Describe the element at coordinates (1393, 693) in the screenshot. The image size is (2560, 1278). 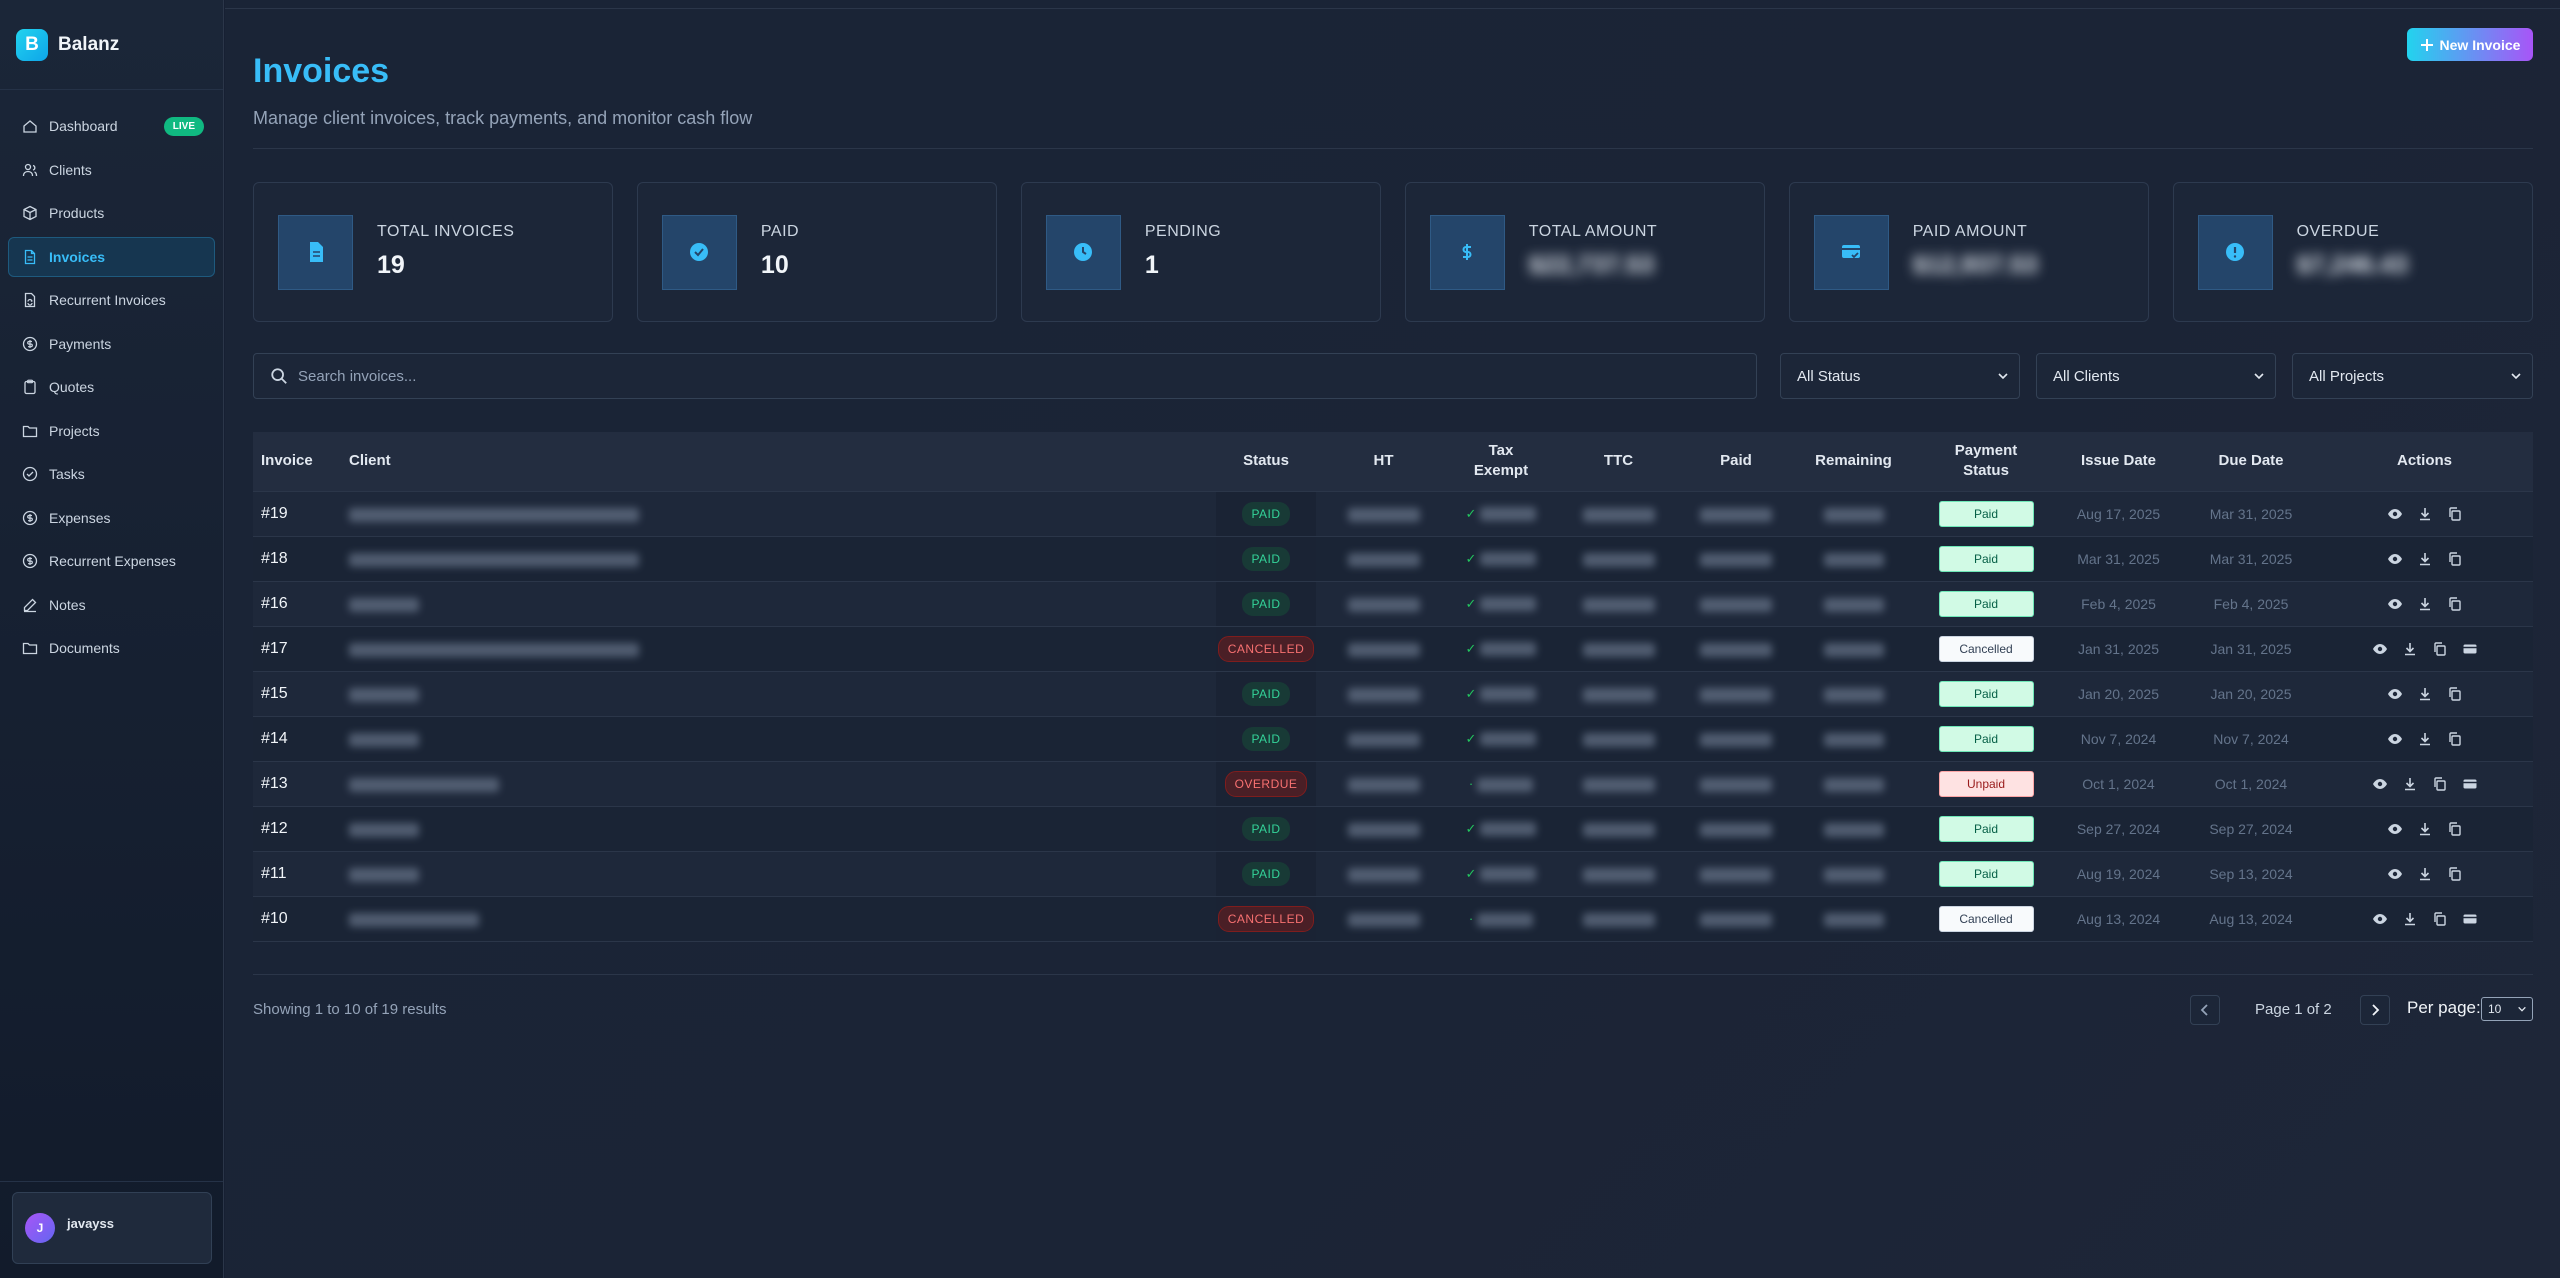
I see `table-row: #15 PAID ✓ Paid Jan 20, 2025 Jan 20, 2025` at that location.